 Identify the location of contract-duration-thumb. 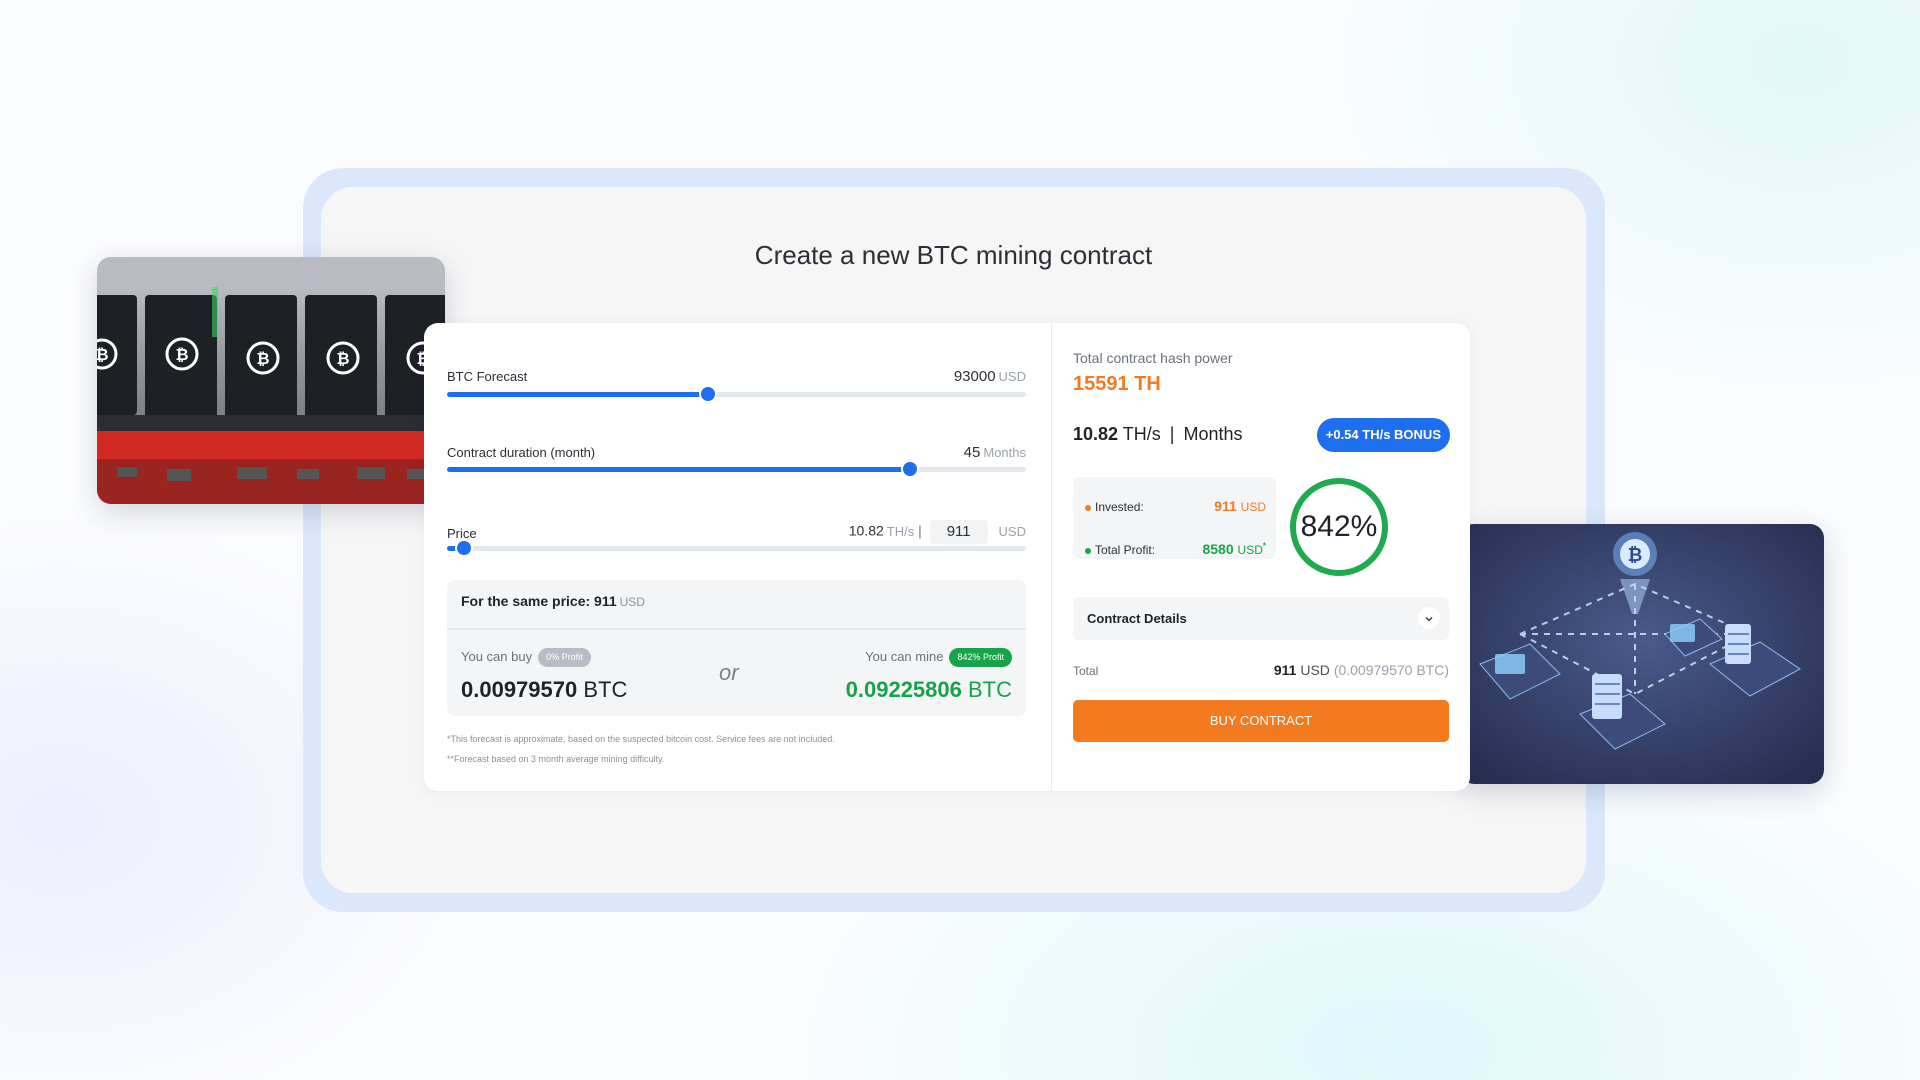
(910, 469).